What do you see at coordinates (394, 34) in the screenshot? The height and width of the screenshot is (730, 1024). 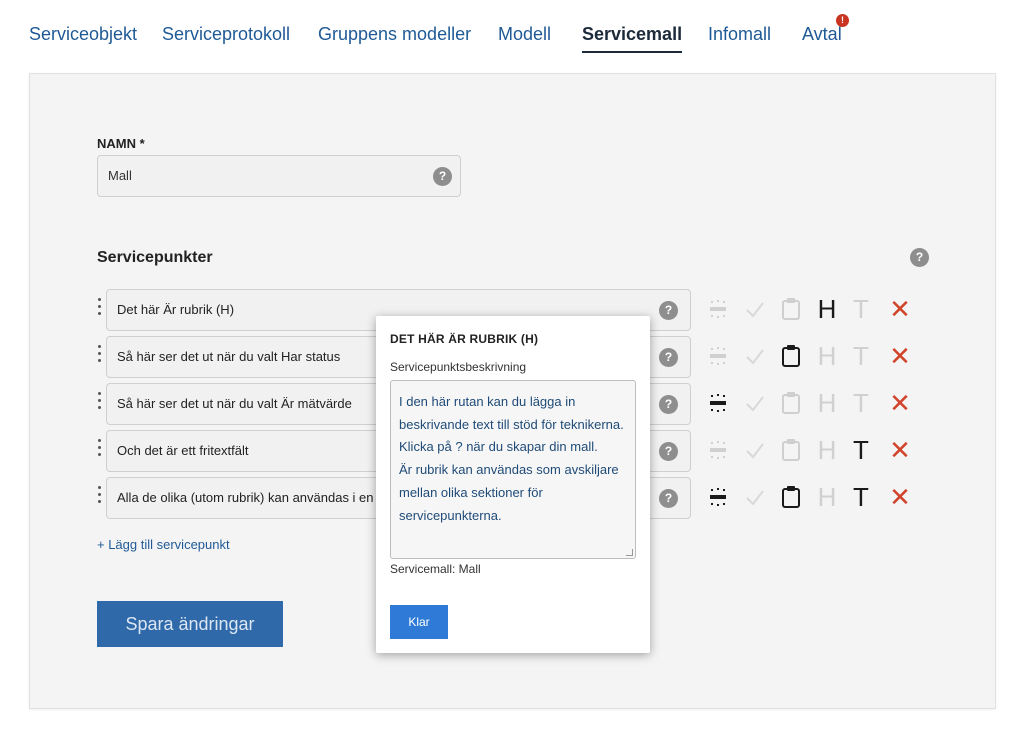 I see `tab-gruppens-modeller: Gruppens modeller` at bounding box center [394, 34].